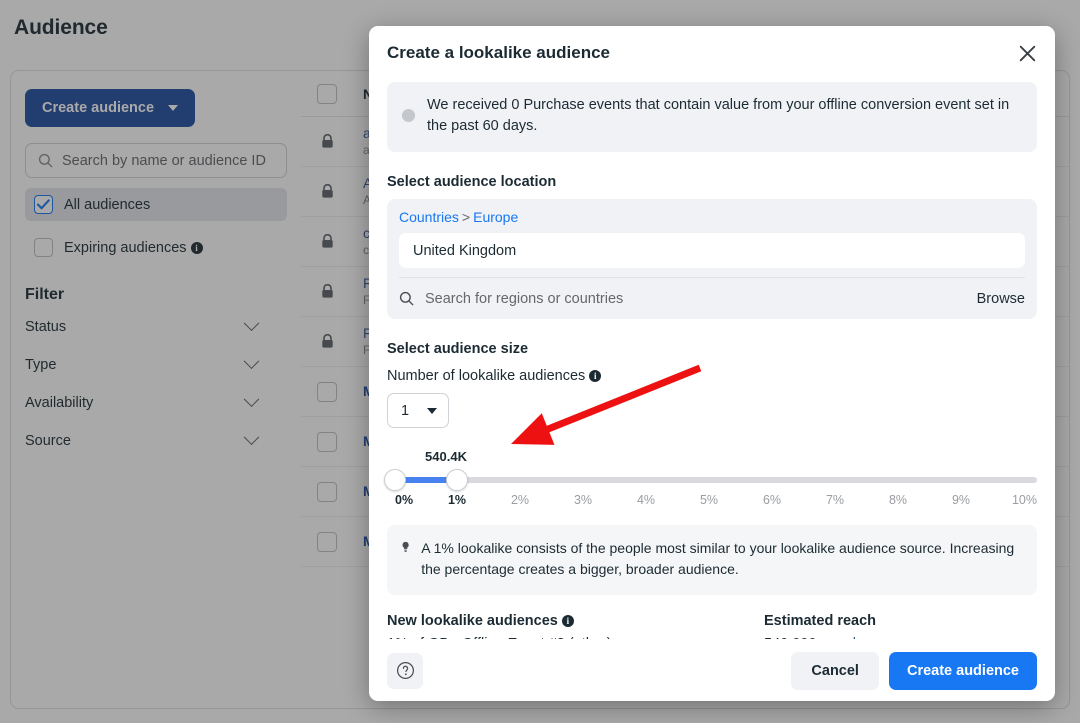 Image resolution: width=1080 pixels, height=723 pixels. Describe the element at coordinates (1024, 500) in the screenshot. I see `slider-tick-10: 10%` at that location.